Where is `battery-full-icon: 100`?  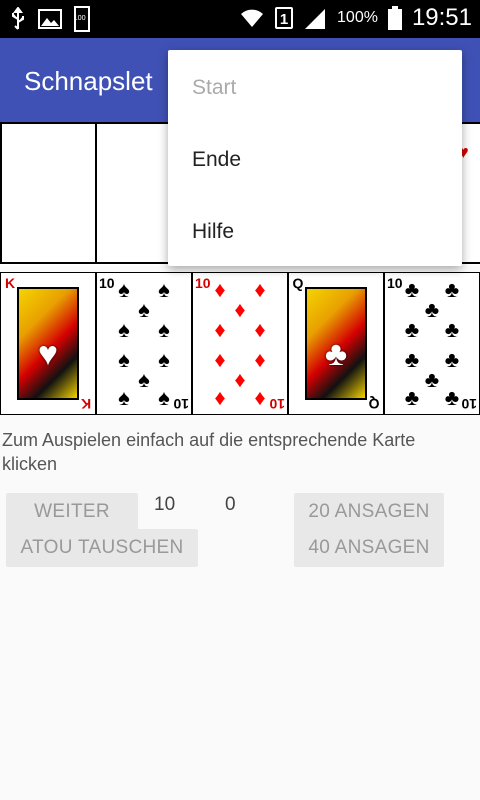
battery-full-icon: 100 is located at coordinates (82, 19).